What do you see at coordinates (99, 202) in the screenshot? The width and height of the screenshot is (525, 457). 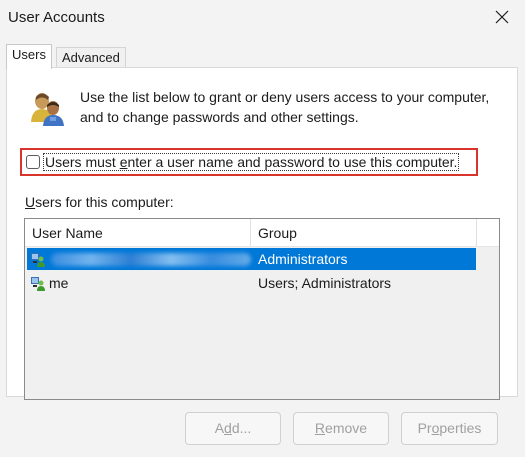 I see `users-list-label: Users for this computer:` at bounding box center [99, 202].